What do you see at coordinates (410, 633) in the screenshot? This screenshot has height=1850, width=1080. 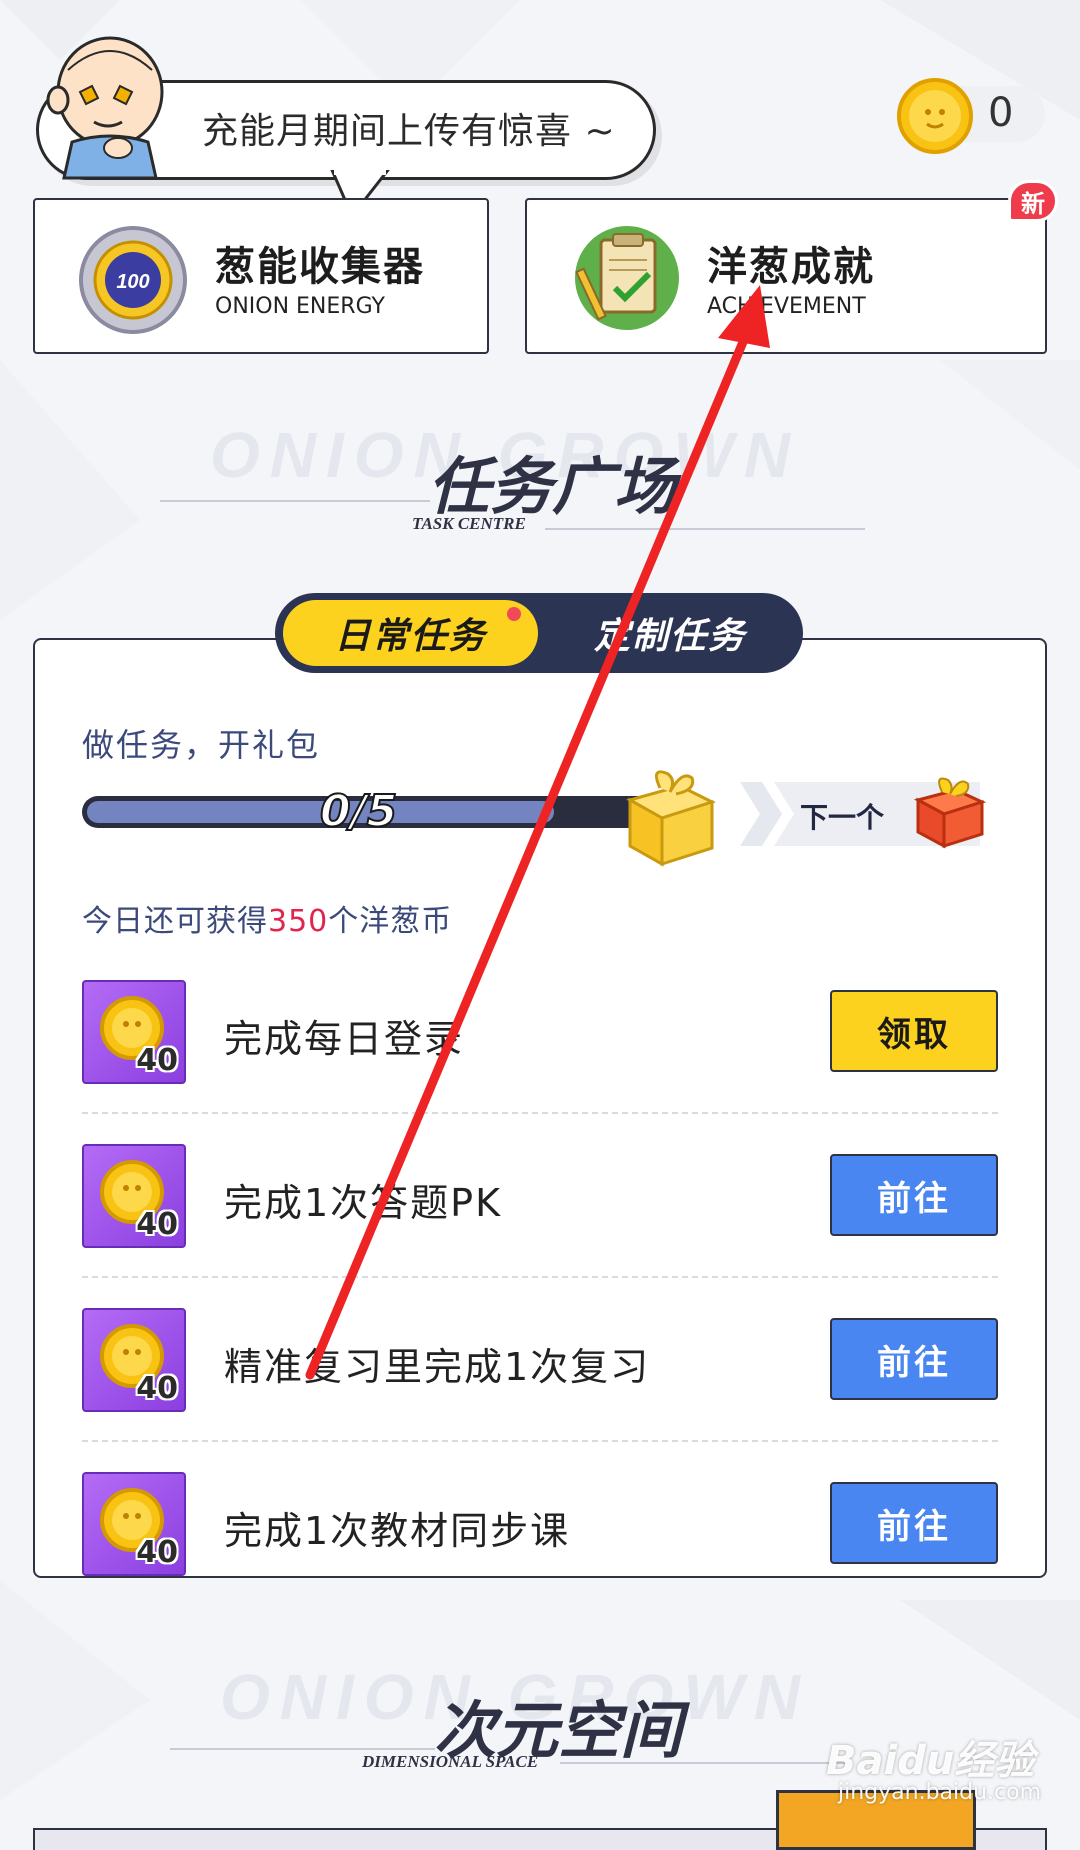 I see `tab-daily-tasks: 日常任务` at bounding box center [410, 633].